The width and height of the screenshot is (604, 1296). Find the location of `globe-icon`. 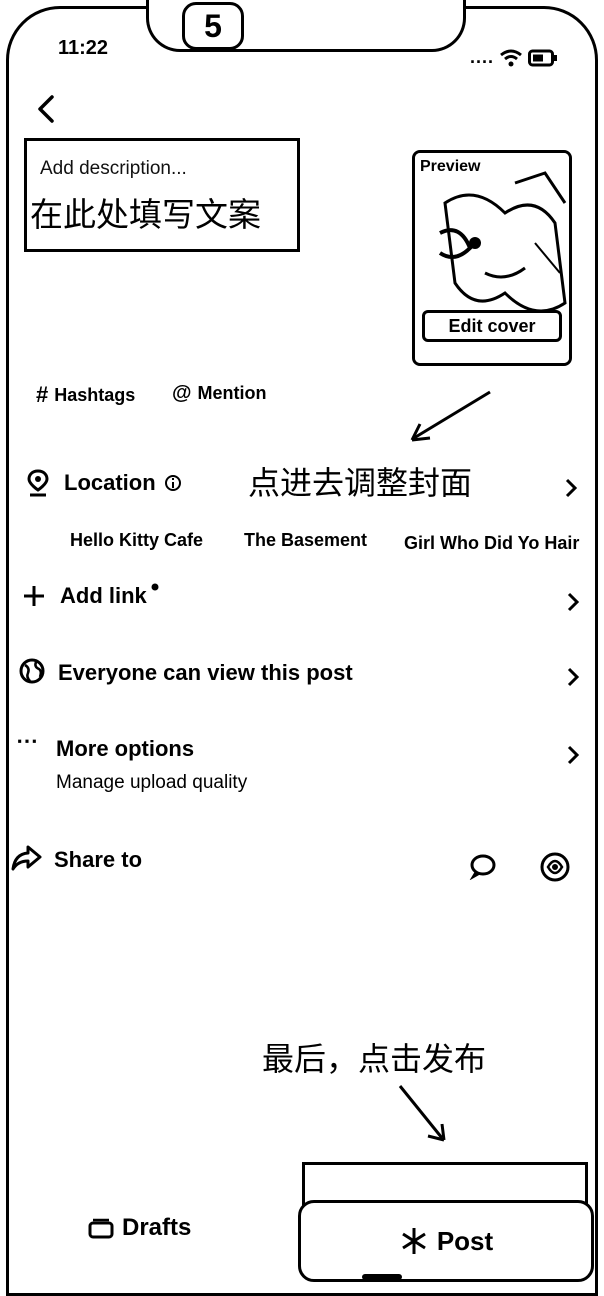

globe-icon is located at coordinates (32, 671).